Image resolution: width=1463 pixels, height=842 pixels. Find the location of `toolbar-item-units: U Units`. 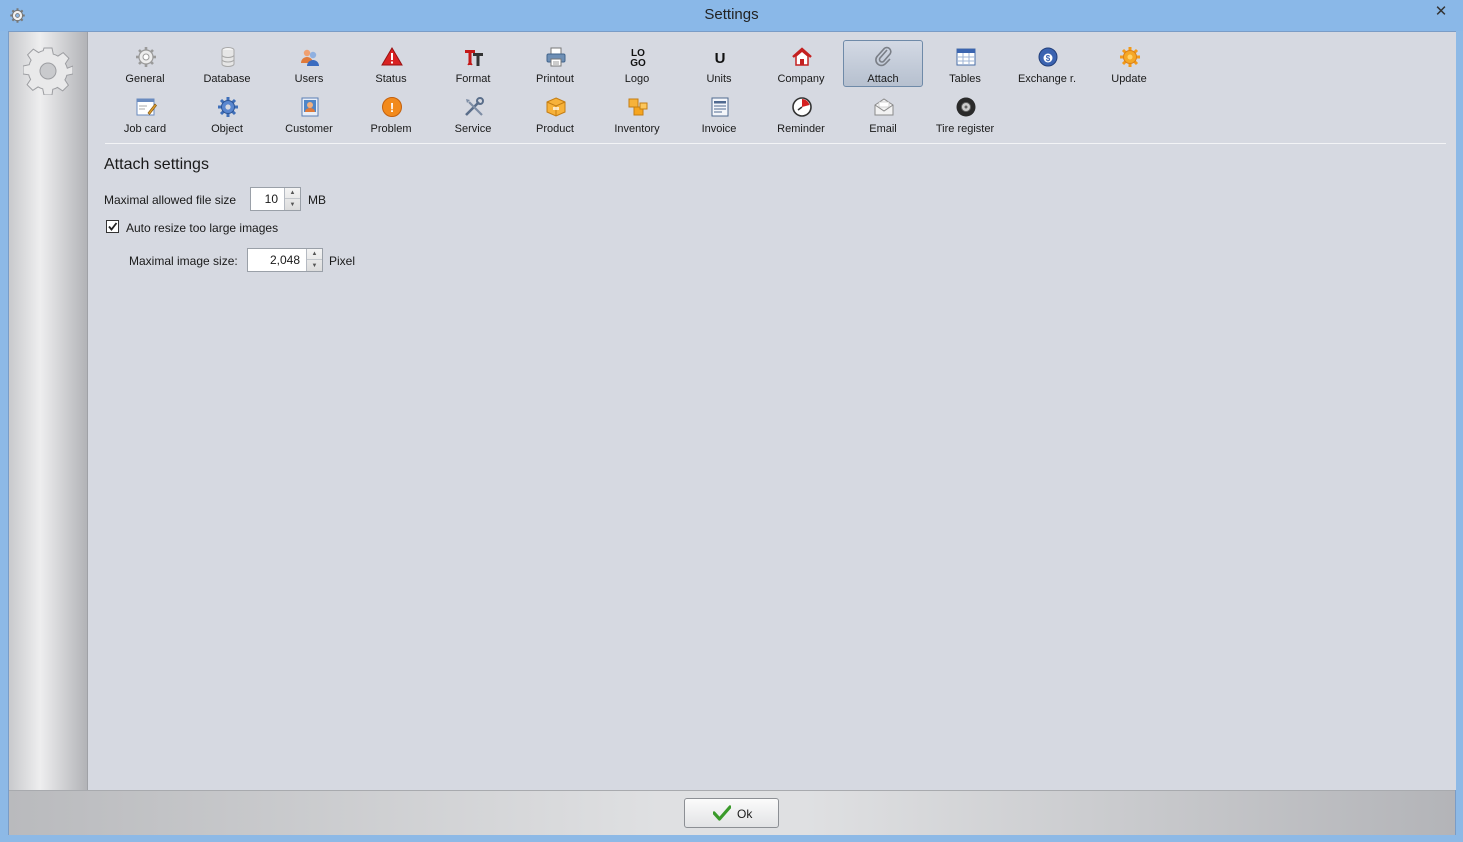

toolbar-item-units: U Units is located at coordinates (719, 63).